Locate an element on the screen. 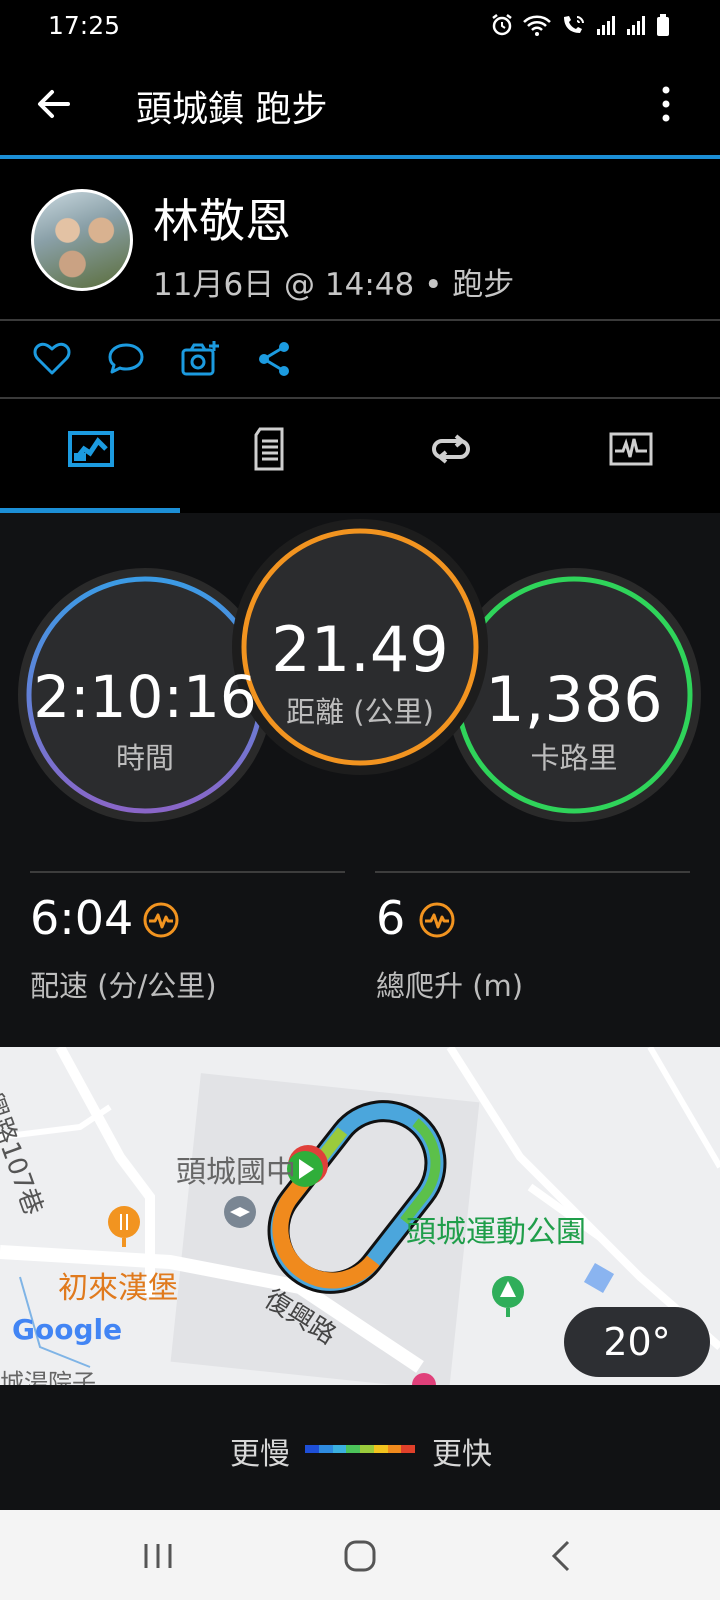 Image resolution: width=720 pixels, height=1600 pixels. system-nav-bar is located at coordinates (360, 1555).